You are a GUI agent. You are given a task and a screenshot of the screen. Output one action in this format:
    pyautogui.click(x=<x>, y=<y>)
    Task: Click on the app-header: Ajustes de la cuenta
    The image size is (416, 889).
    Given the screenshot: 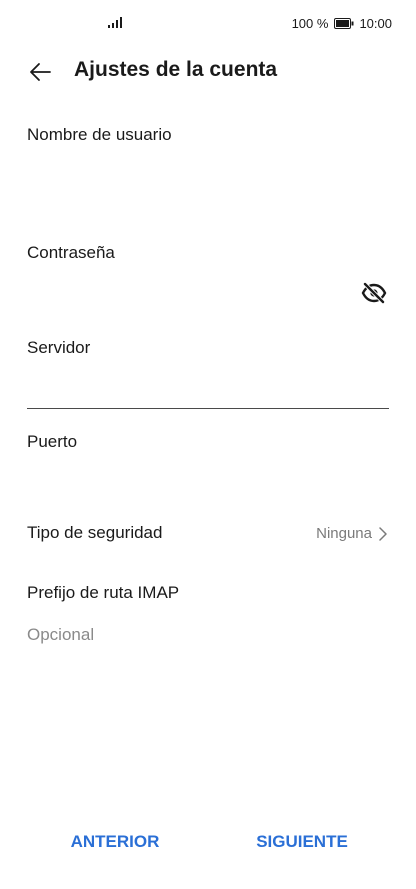 What is the action you would take?
    pyautogui.click(x=208, y=72)
    